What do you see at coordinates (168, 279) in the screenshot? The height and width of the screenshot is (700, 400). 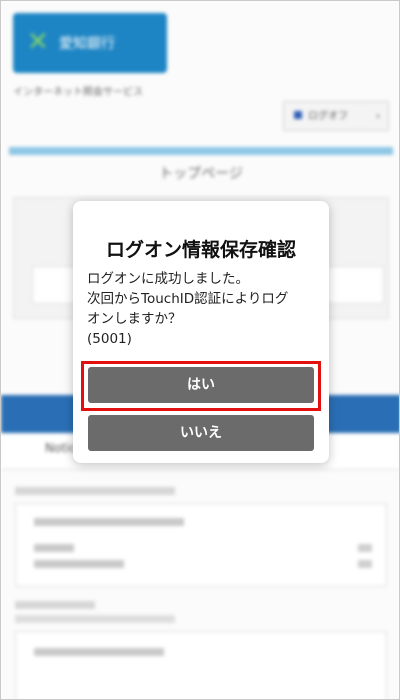 I see `dialog-message-line: ログオンに成功しました。` at bounding box center [168, 279].